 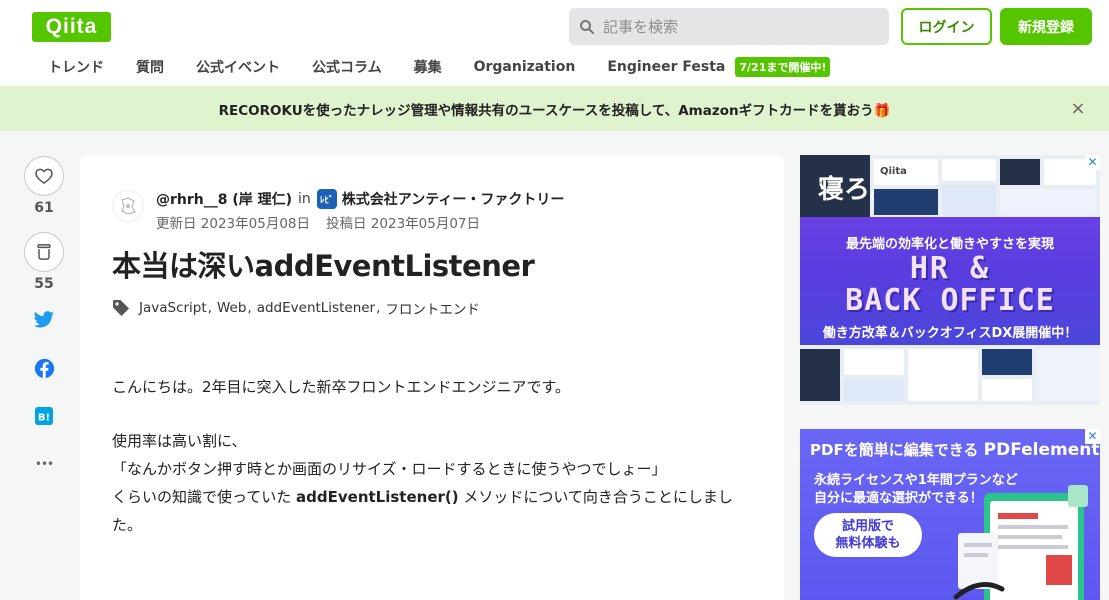 I want to click on body-paragraph-1: こんにちは。2年目に突入した新卒フロントエンドエンジニアです。, so click(x=341, y=387).